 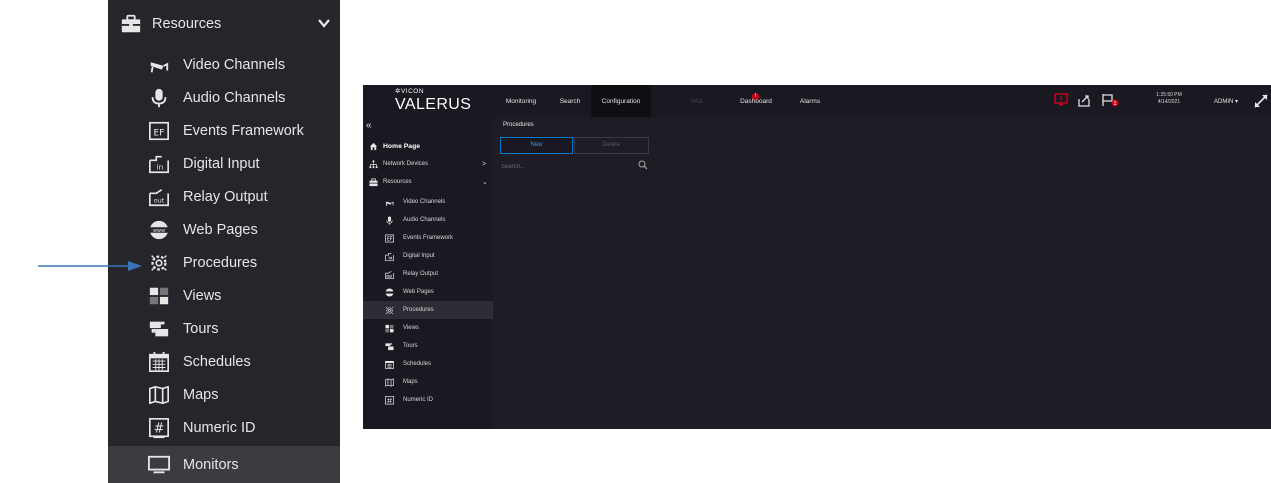 What do you see at coordinates (224, 328) in the screenshot?
I see `zoom-item-tours: Tours` at bounding box center [224, 328].